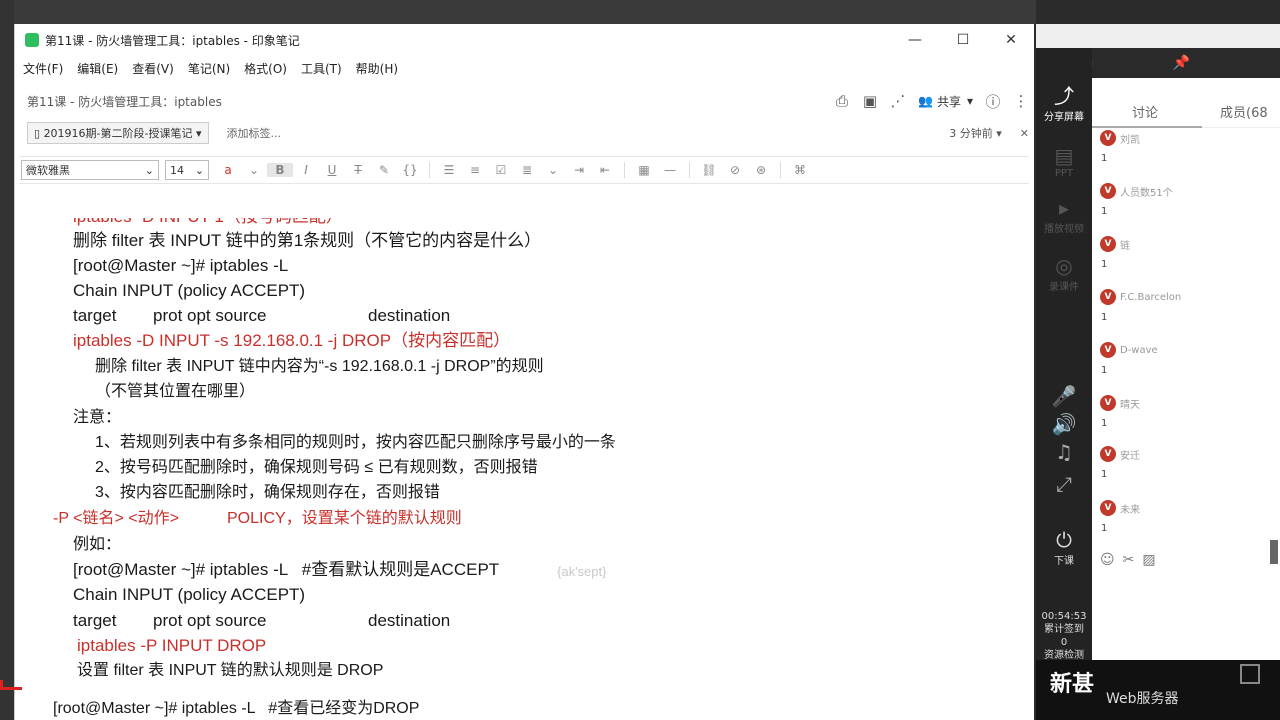  What do you see at coordinates (355, 442) in the screenshot?
I see `note-line: 1、若规则列表中有多条相同的规则时，按内容匹配只删除序号最小的一条` at bounding box center [355, 442].